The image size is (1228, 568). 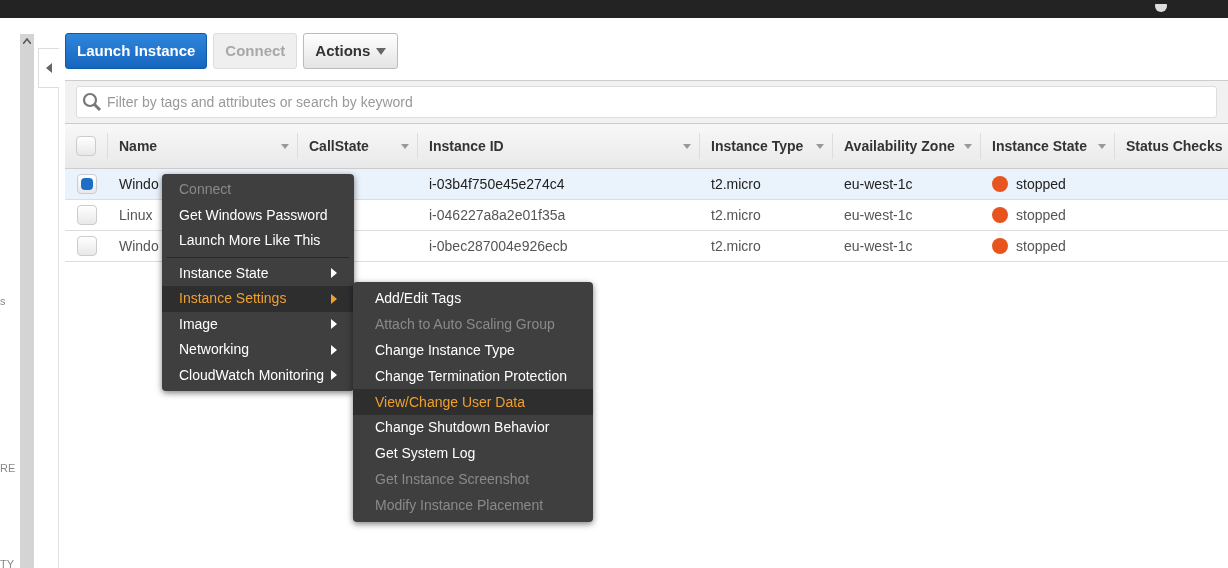 What do you see at coordinates (766, 146) in the screenshot?
I see `column-header: Instance Type` at bounding box center [766, 146].